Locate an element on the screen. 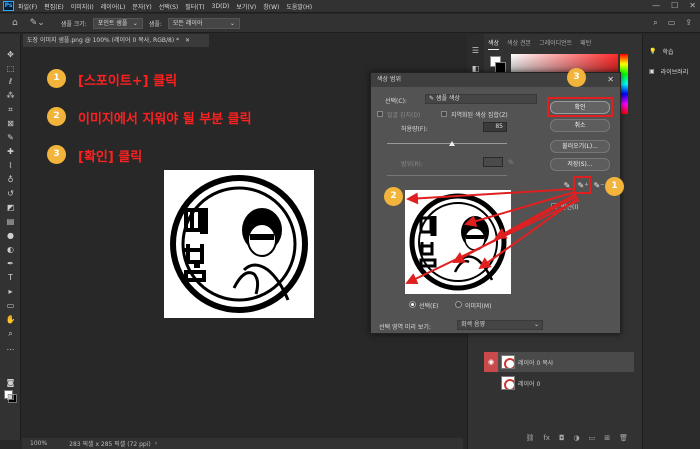 The width and height of the screenshot is (700, 449). arrow-to-face is located at coordinates (520, 209).